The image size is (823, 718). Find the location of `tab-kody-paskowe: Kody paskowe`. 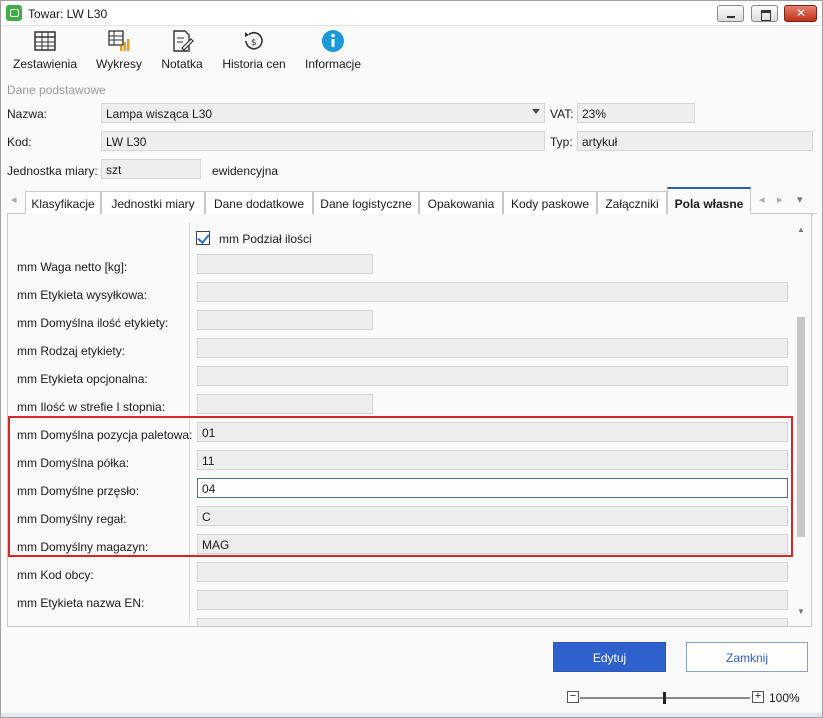

tab-kody-paskowe: Kody paskowe is located at coordinates (550, 202).